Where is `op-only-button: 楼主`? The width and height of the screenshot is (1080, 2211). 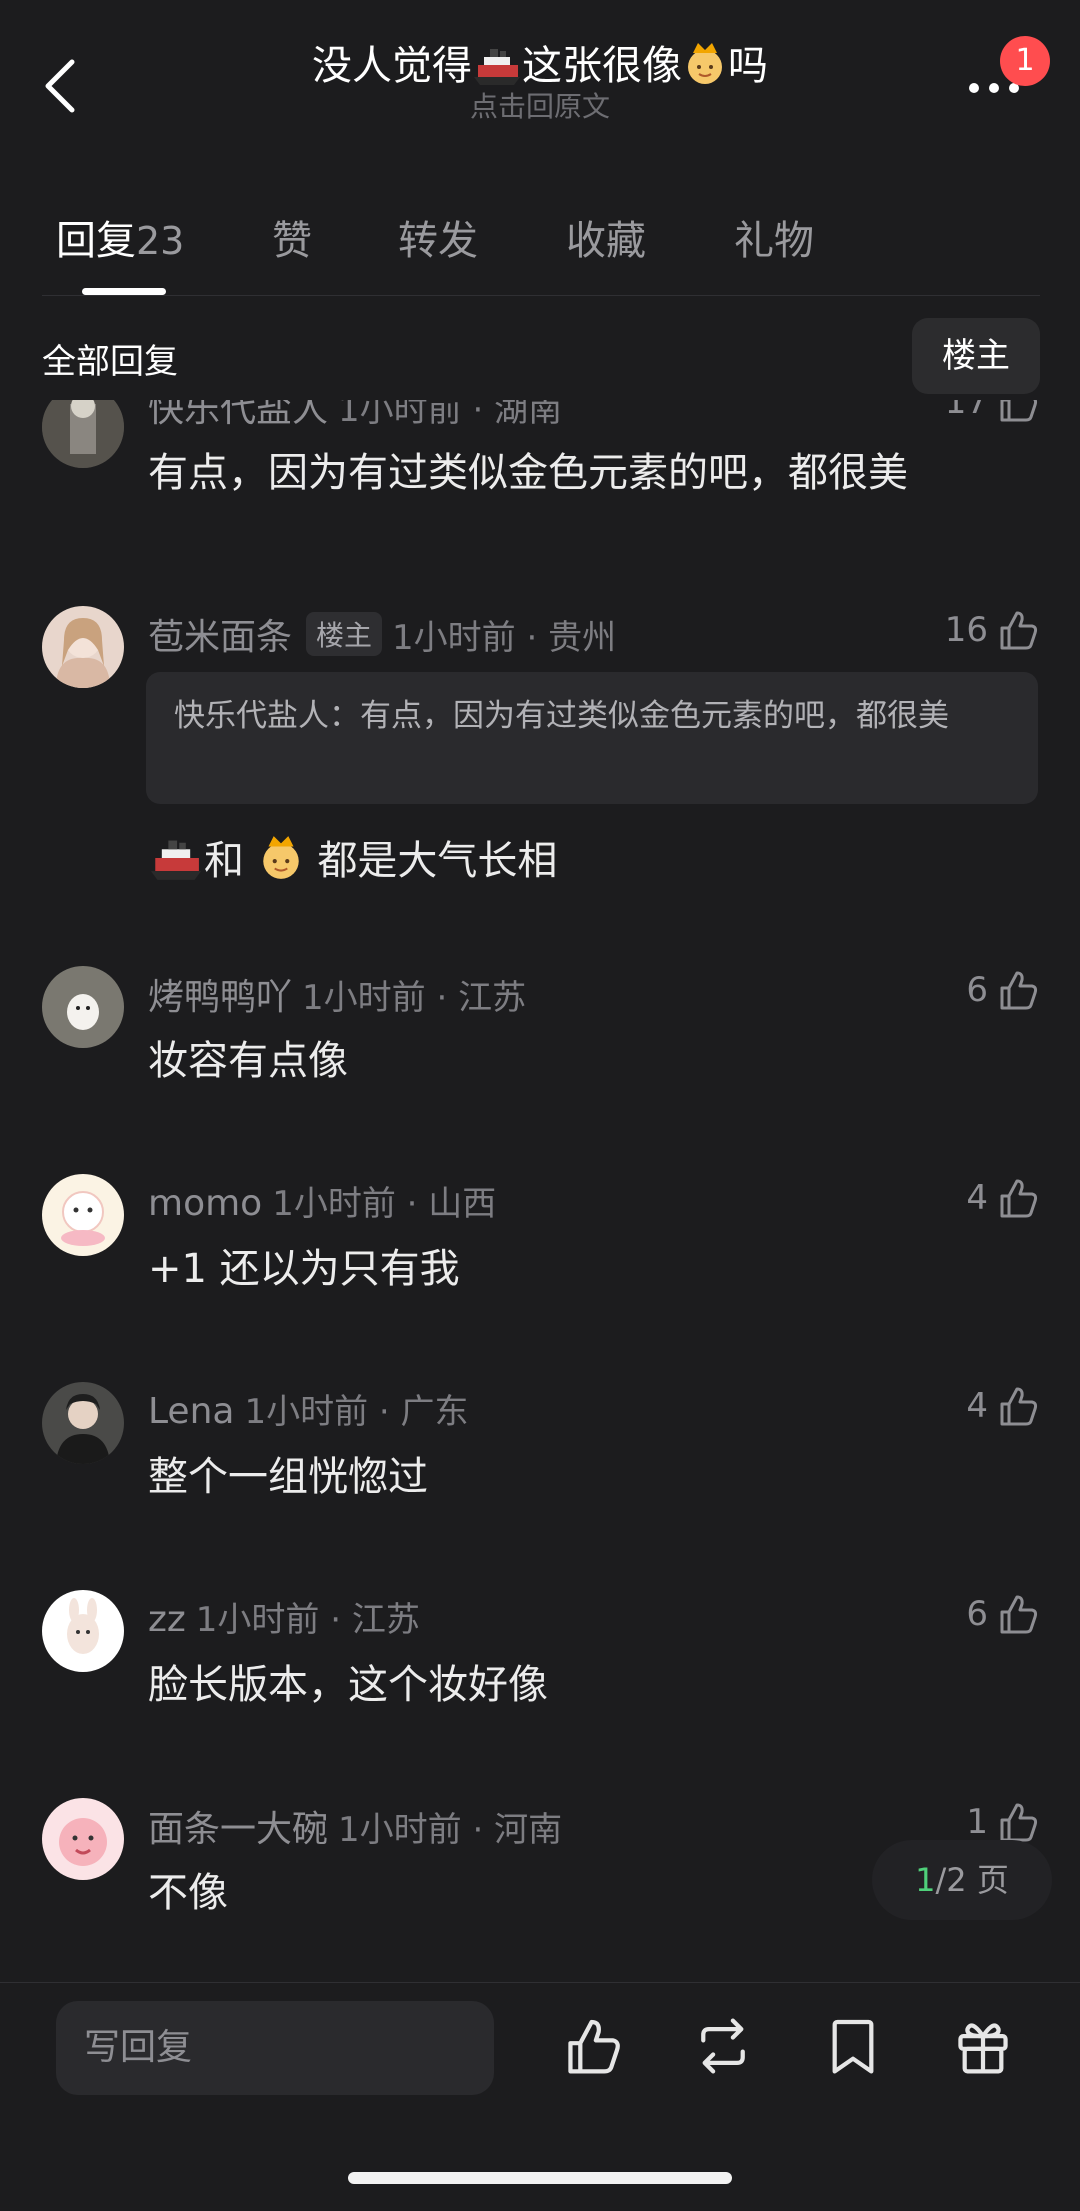
op-only-button: 楼主 is located at coordinates (976, 356).